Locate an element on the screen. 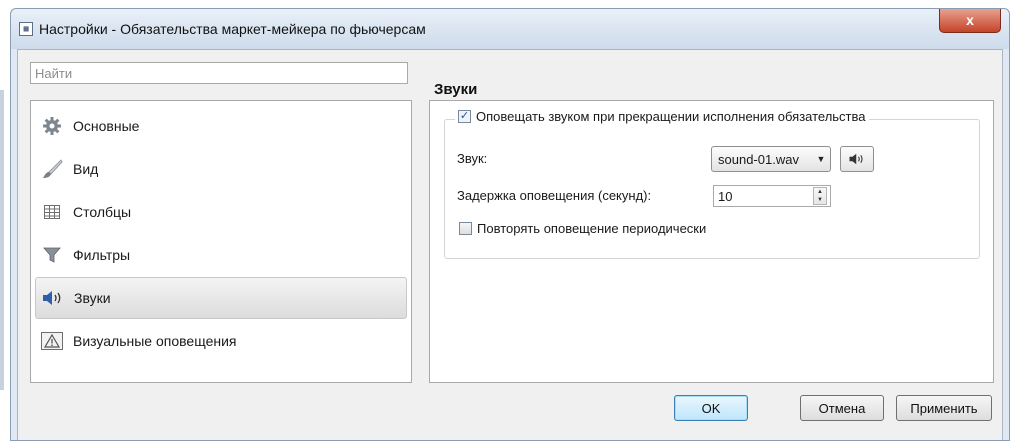 The image size is (1010, 441). spin-down-icon: ▼ is located at coordinates (820, 200).